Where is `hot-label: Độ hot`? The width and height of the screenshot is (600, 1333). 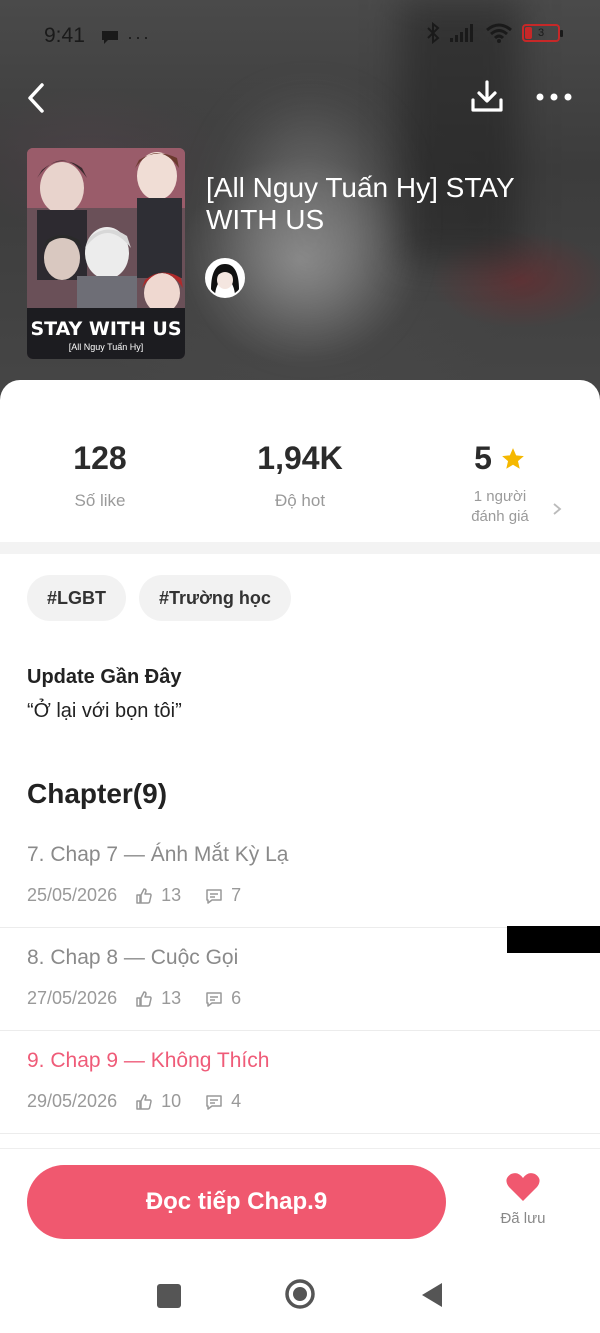
hot-label: Độ hot is located at coordinates (300, 500).